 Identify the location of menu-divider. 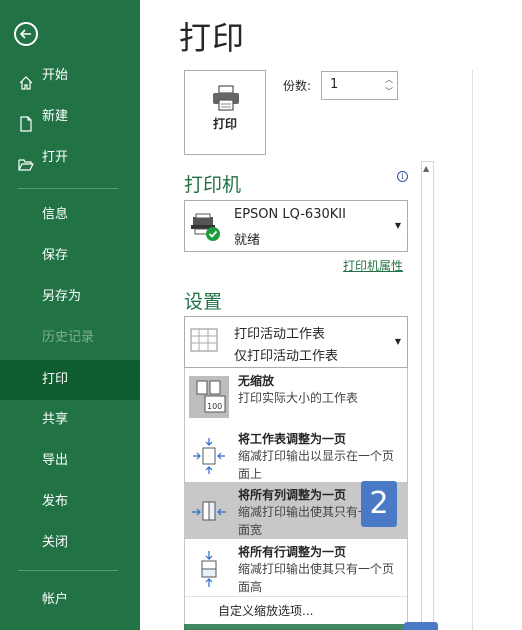
(296, 596).